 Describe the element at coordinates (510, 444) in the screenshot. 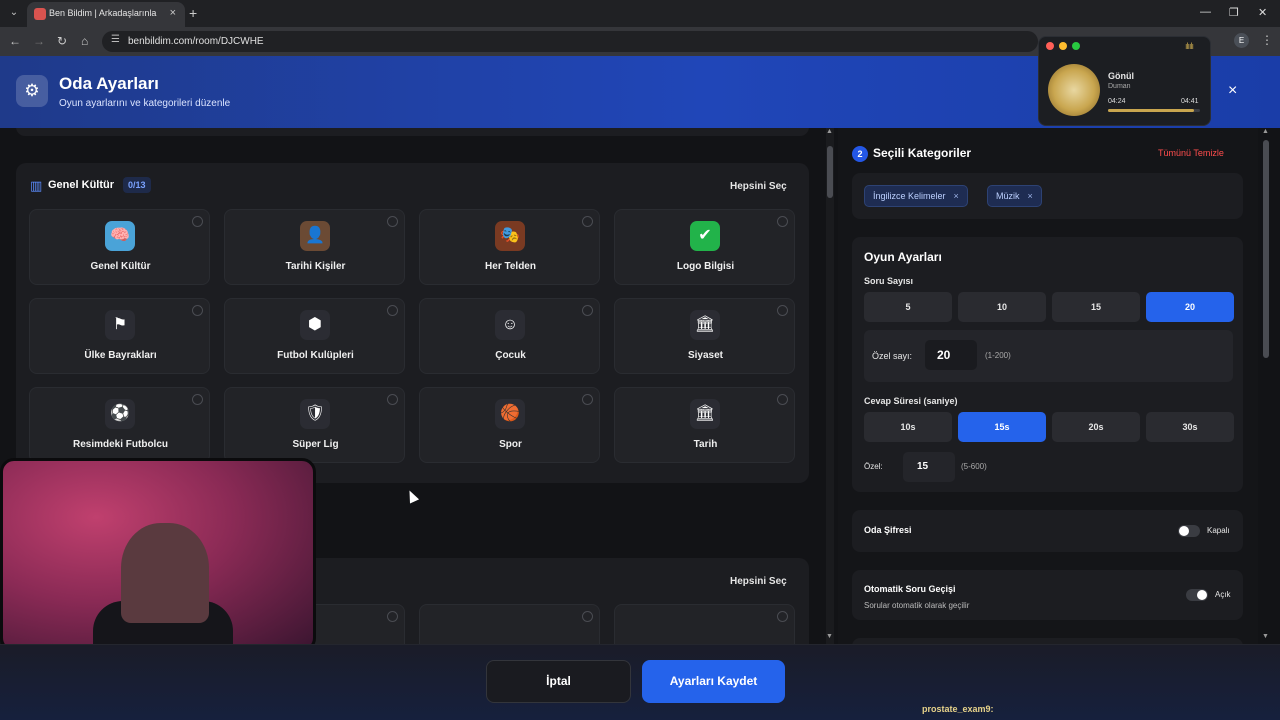

I see `category-card-label: Spor` at that location.